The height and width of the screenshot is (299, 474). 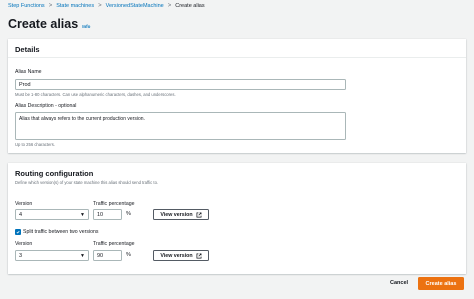 I want to click on view-version-button-2: View version, so click(x=181, y=255).